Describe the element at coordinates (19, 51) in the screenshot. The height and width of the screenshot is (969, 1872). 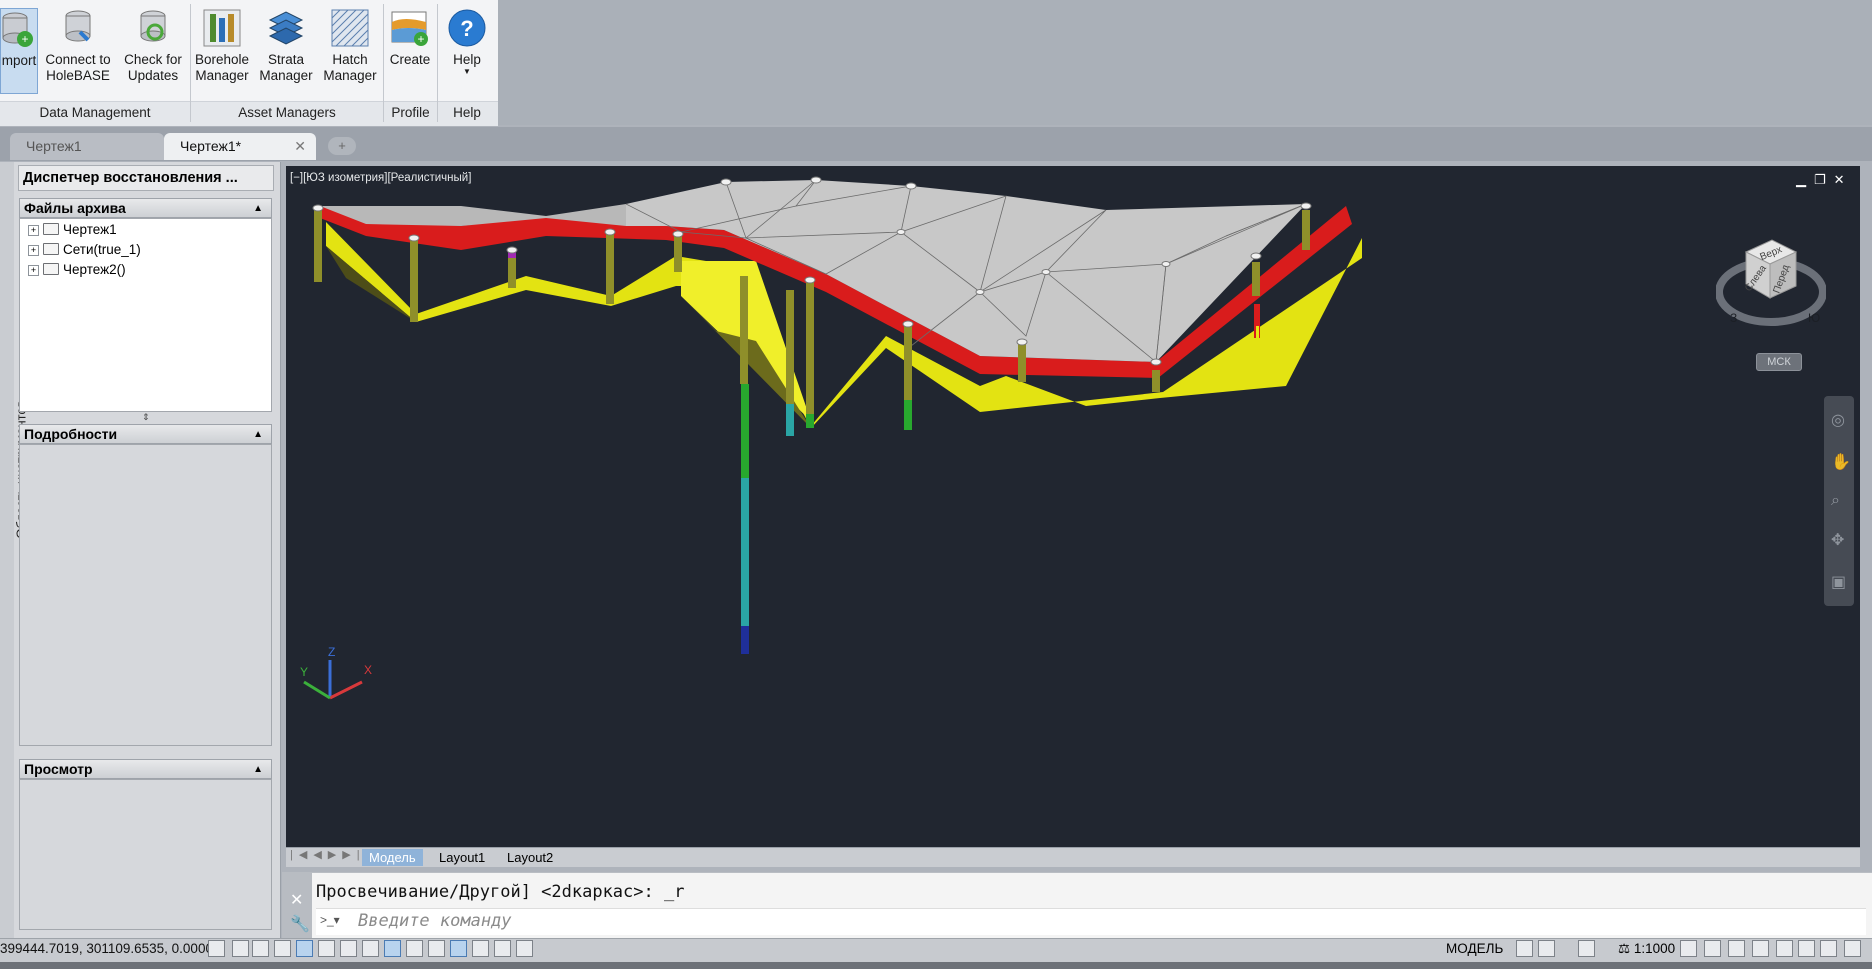
I see `import-button: + mport` at that location.